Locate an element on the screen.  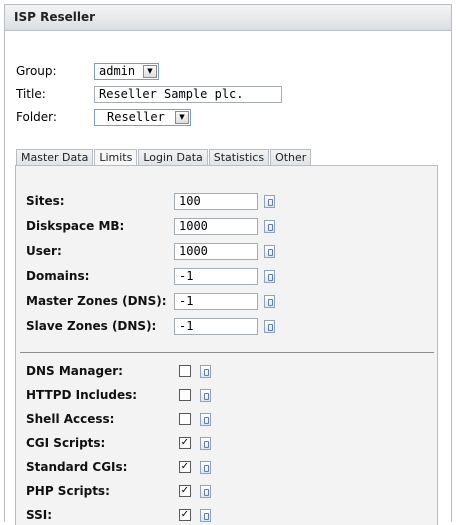
group-select: admin ▼ is located at coordinates (126, 71).